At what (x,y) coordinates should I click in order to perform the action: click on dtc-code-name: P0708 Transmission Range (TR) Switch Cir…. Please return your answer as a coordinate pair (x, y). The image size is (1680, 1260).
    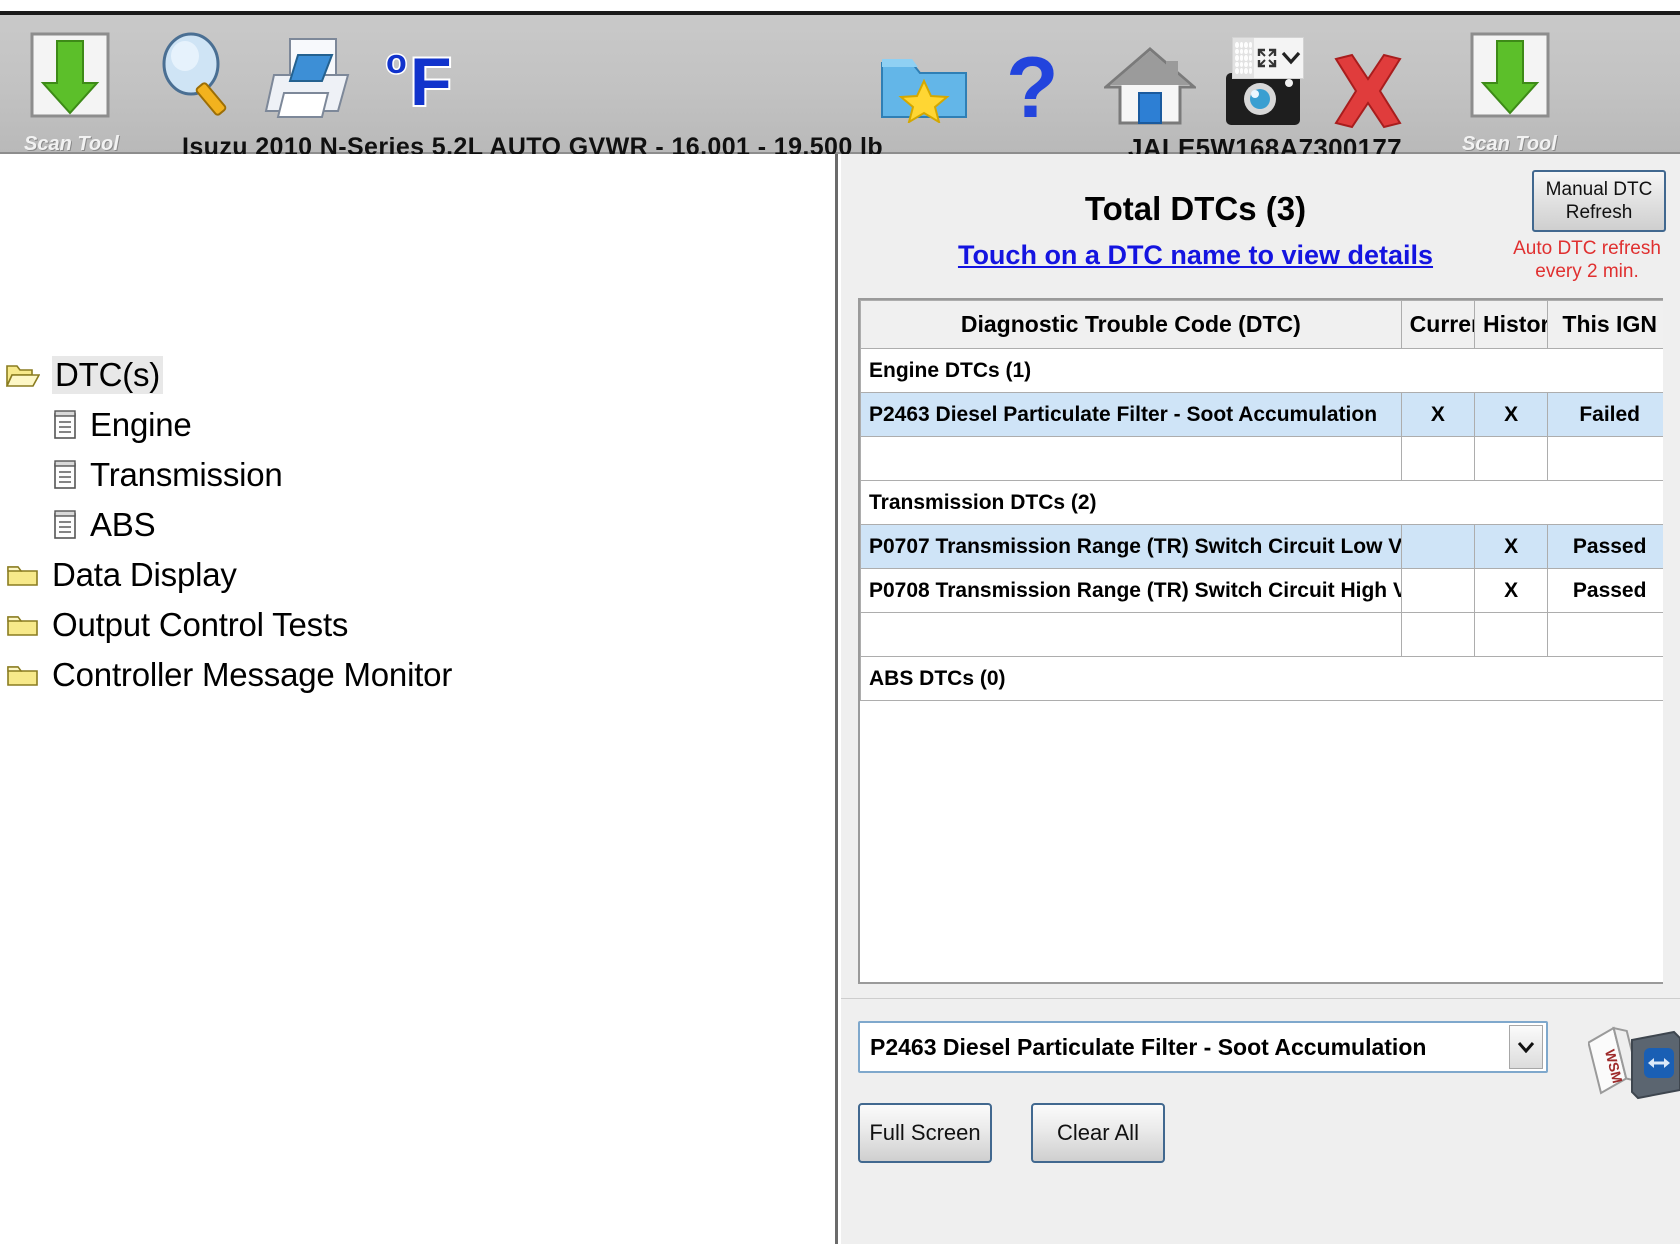
    Looking at the image, I should click on (1131, 590).